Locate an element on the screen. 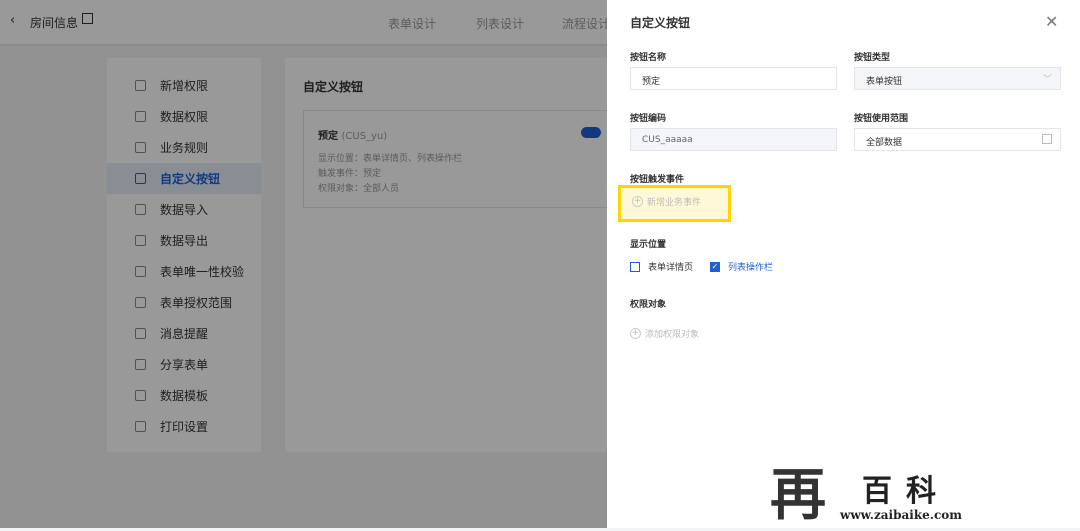 The height and width of the screenshot is (531, 1080). add-perm-label: 添加权限对象 is located at coordinates (672, 335).